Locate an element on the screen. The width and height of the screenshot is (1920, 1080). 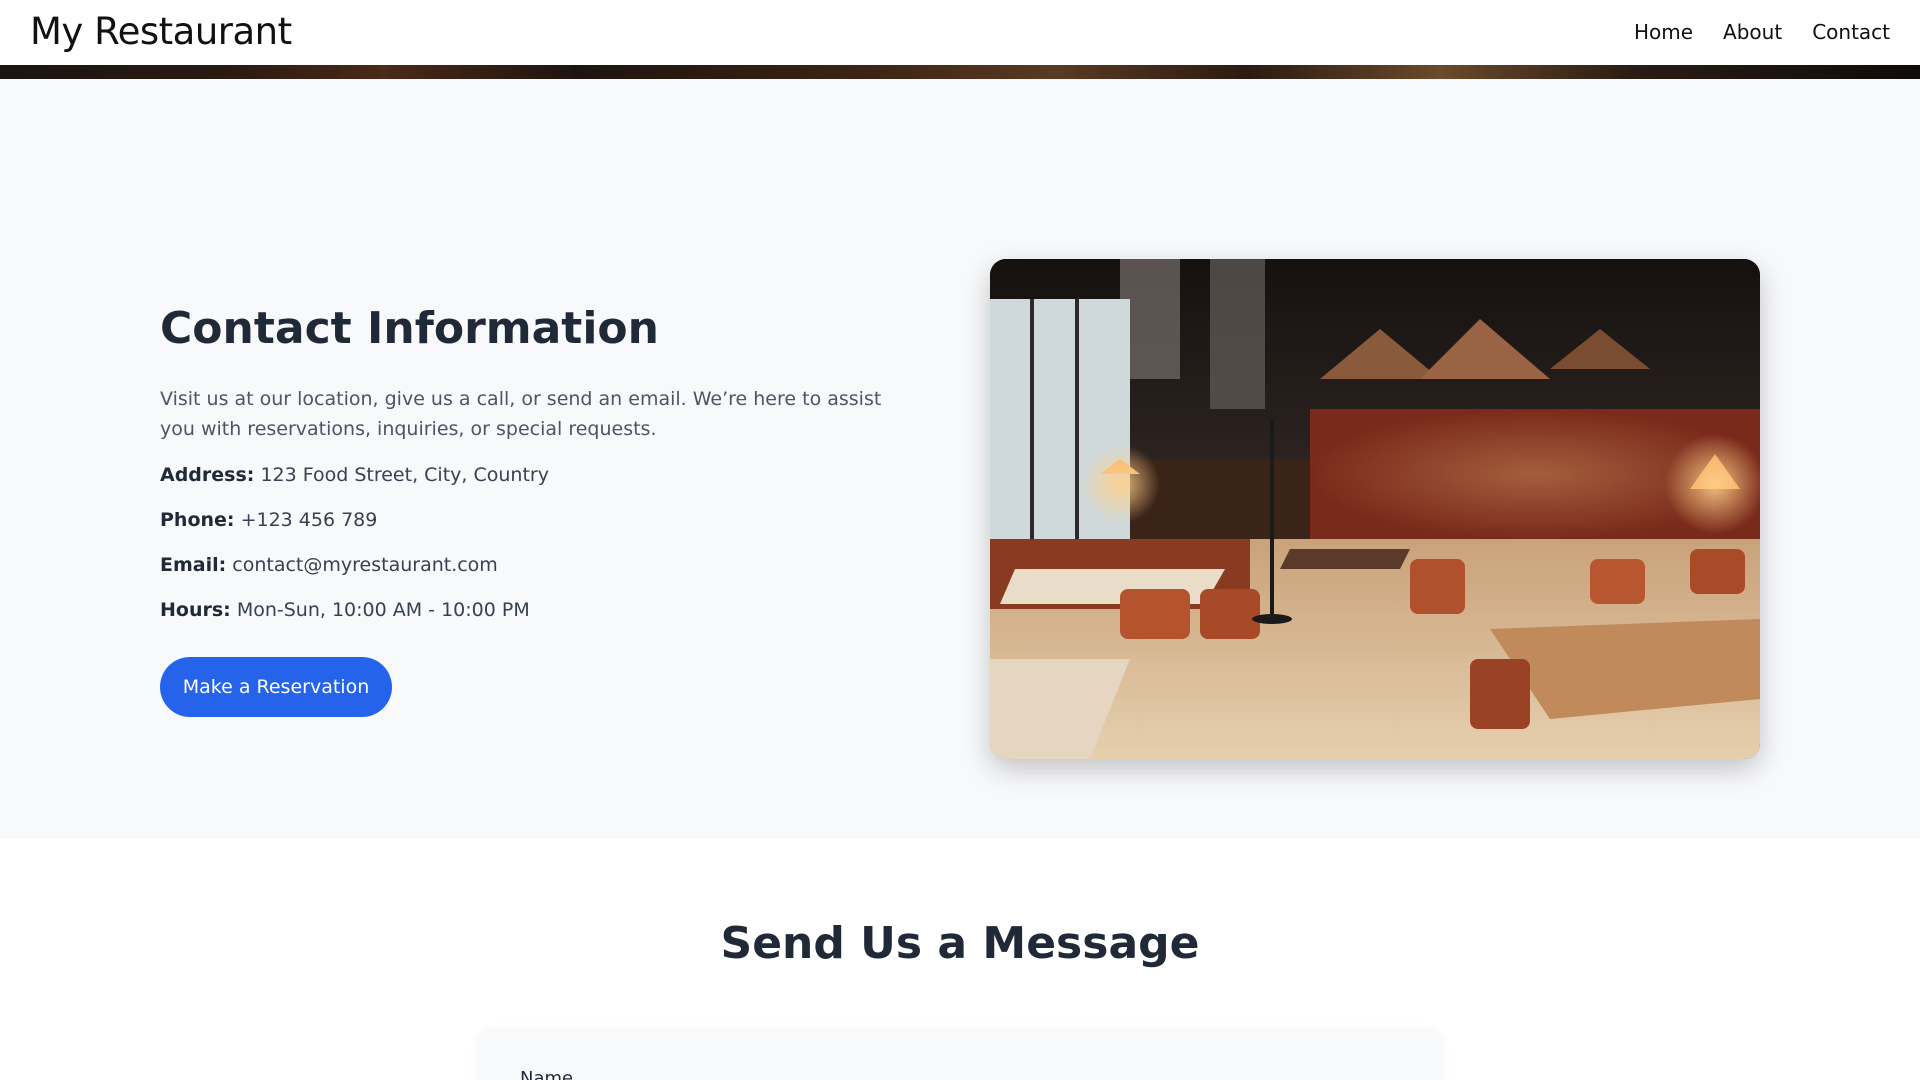
phone-label: Phone: is located at coordinates (197, 520).